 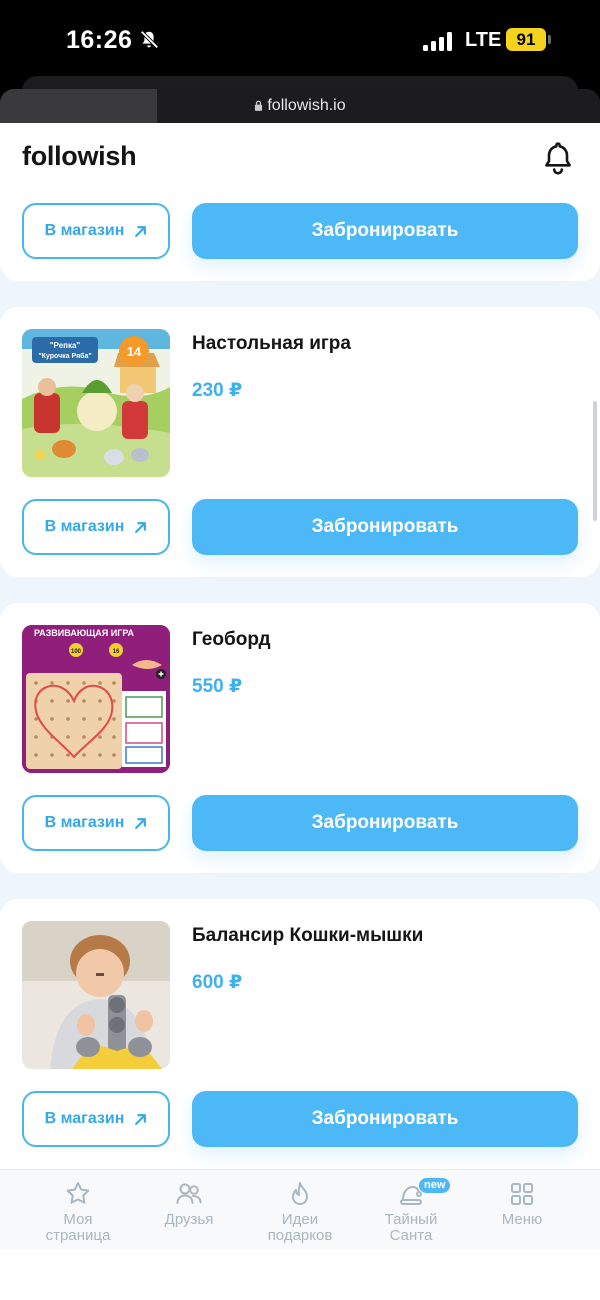 I want to click on nav-label-menu: Меню, so click(x=522, y=1219).